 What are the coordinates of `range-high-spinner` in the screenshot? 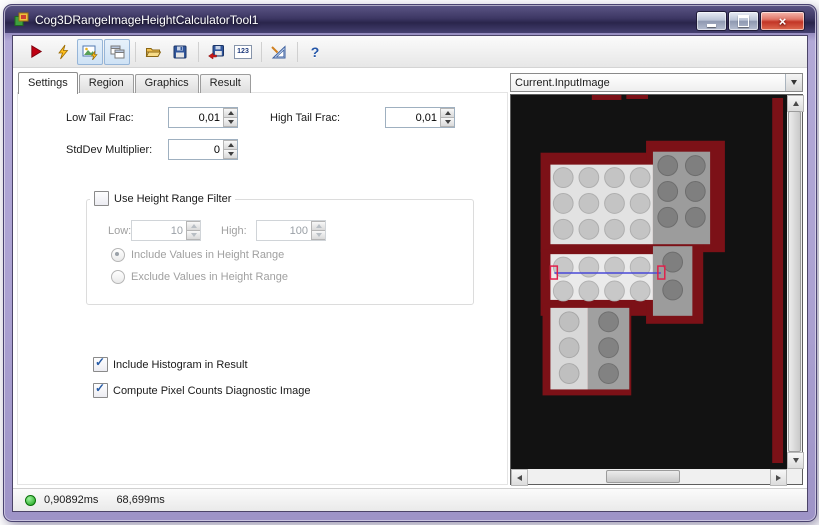 It's located at (318, 230).